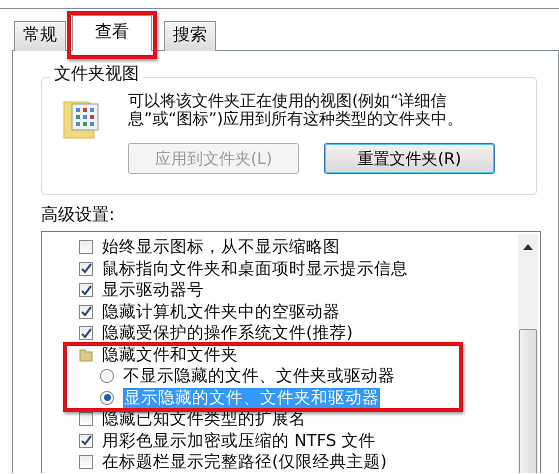 This screenshot has height=474, width=559. Describe the element at coordinates (296, 110) in the screenshot. I see `description-text: 可以将该文件夹正在使用的视图(例如“详细信息”或“图标”)应用到所有这种类型的文件夹中。` at that location.